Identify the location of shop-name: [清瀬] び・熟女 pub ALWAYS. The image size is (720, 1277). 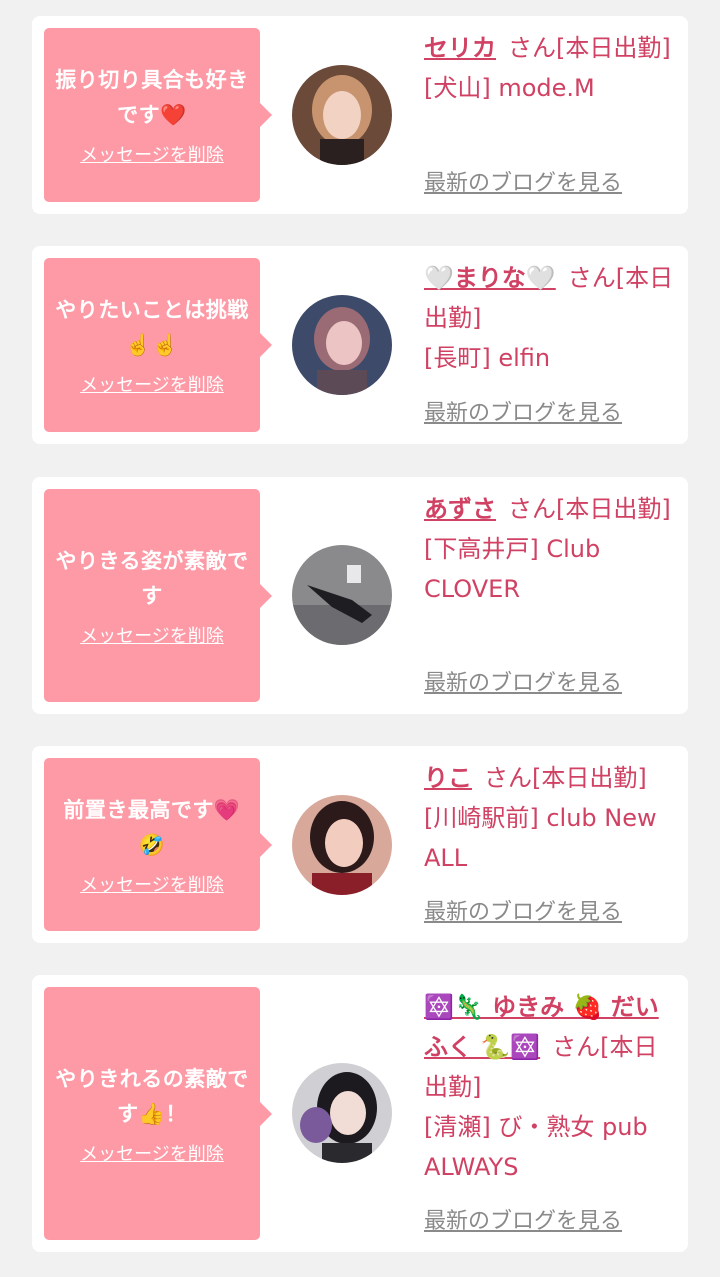
(536, 1147).